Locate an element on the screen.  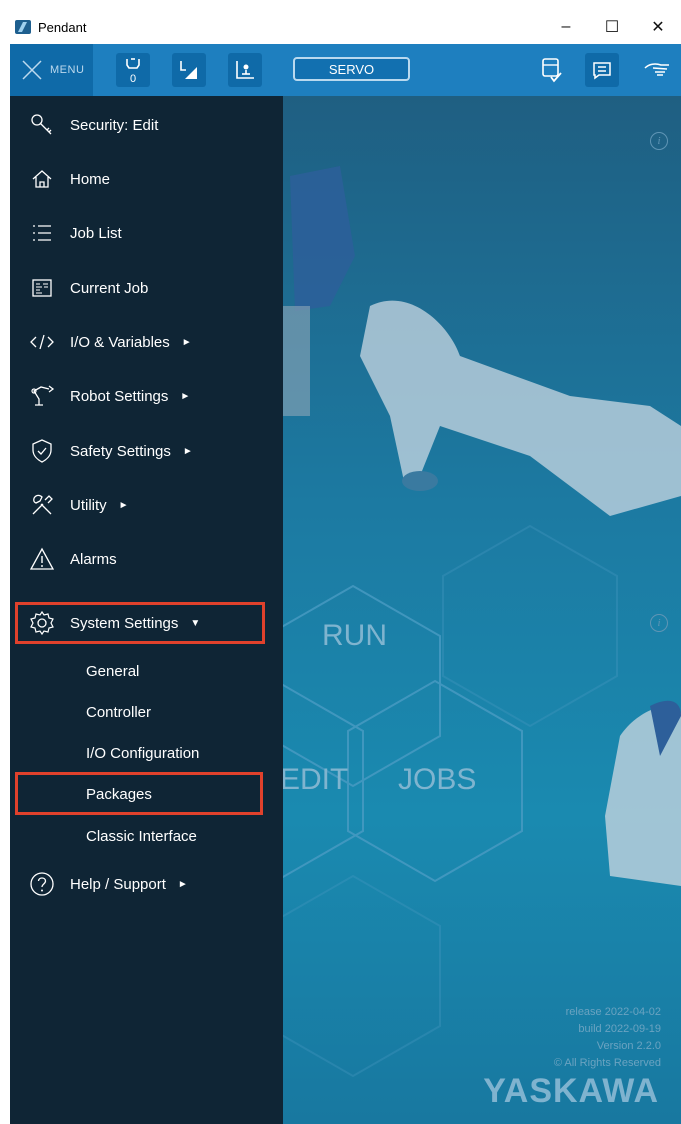
app-icon is located at coordinates (23, 27).